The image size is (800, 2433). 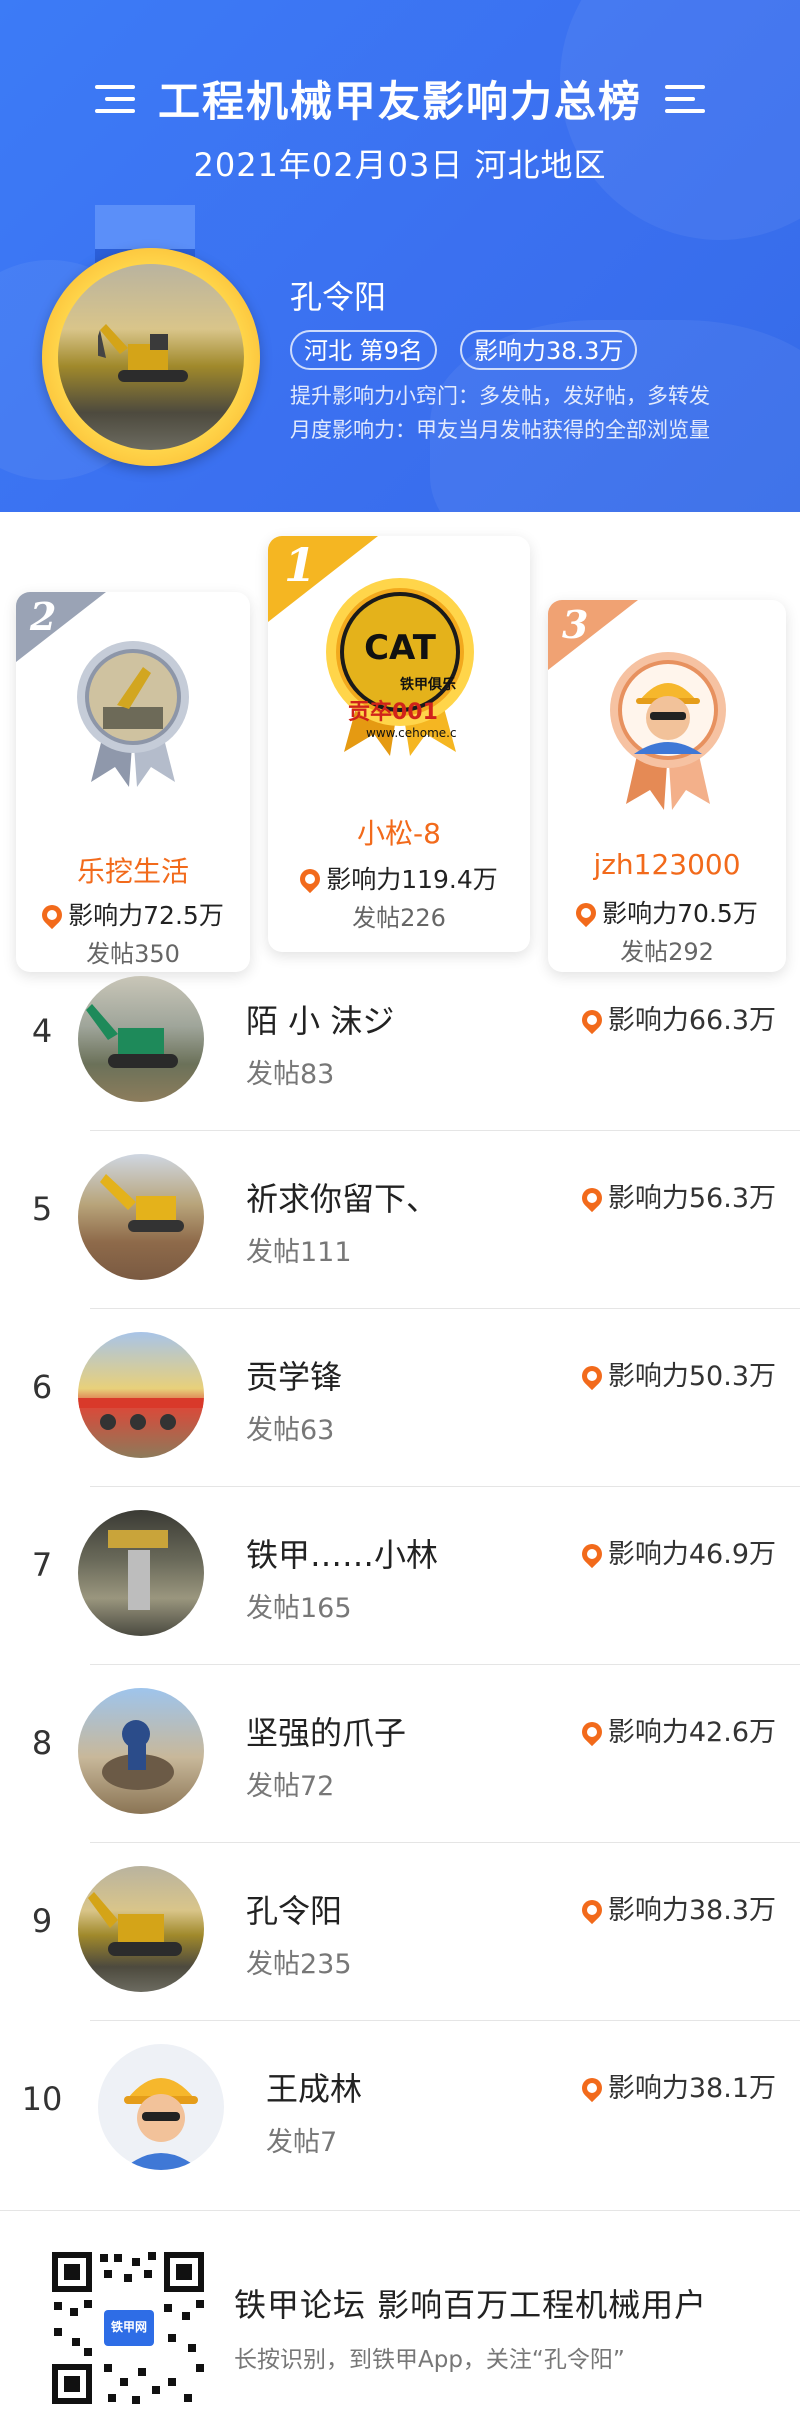 What do you see at coordinates (326, 1733) in the screenshot?
I see `list-name: 坚强的爪子` at bounding box center [326, 1733].